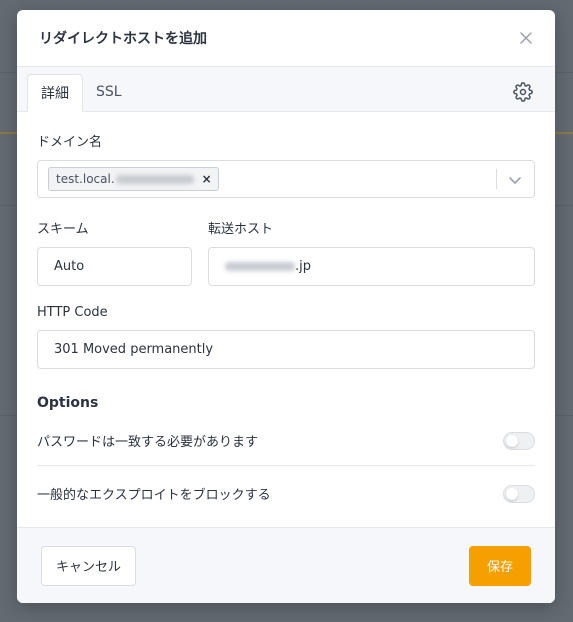  I want to click on tab-details: 詳細, so click(55, 93).